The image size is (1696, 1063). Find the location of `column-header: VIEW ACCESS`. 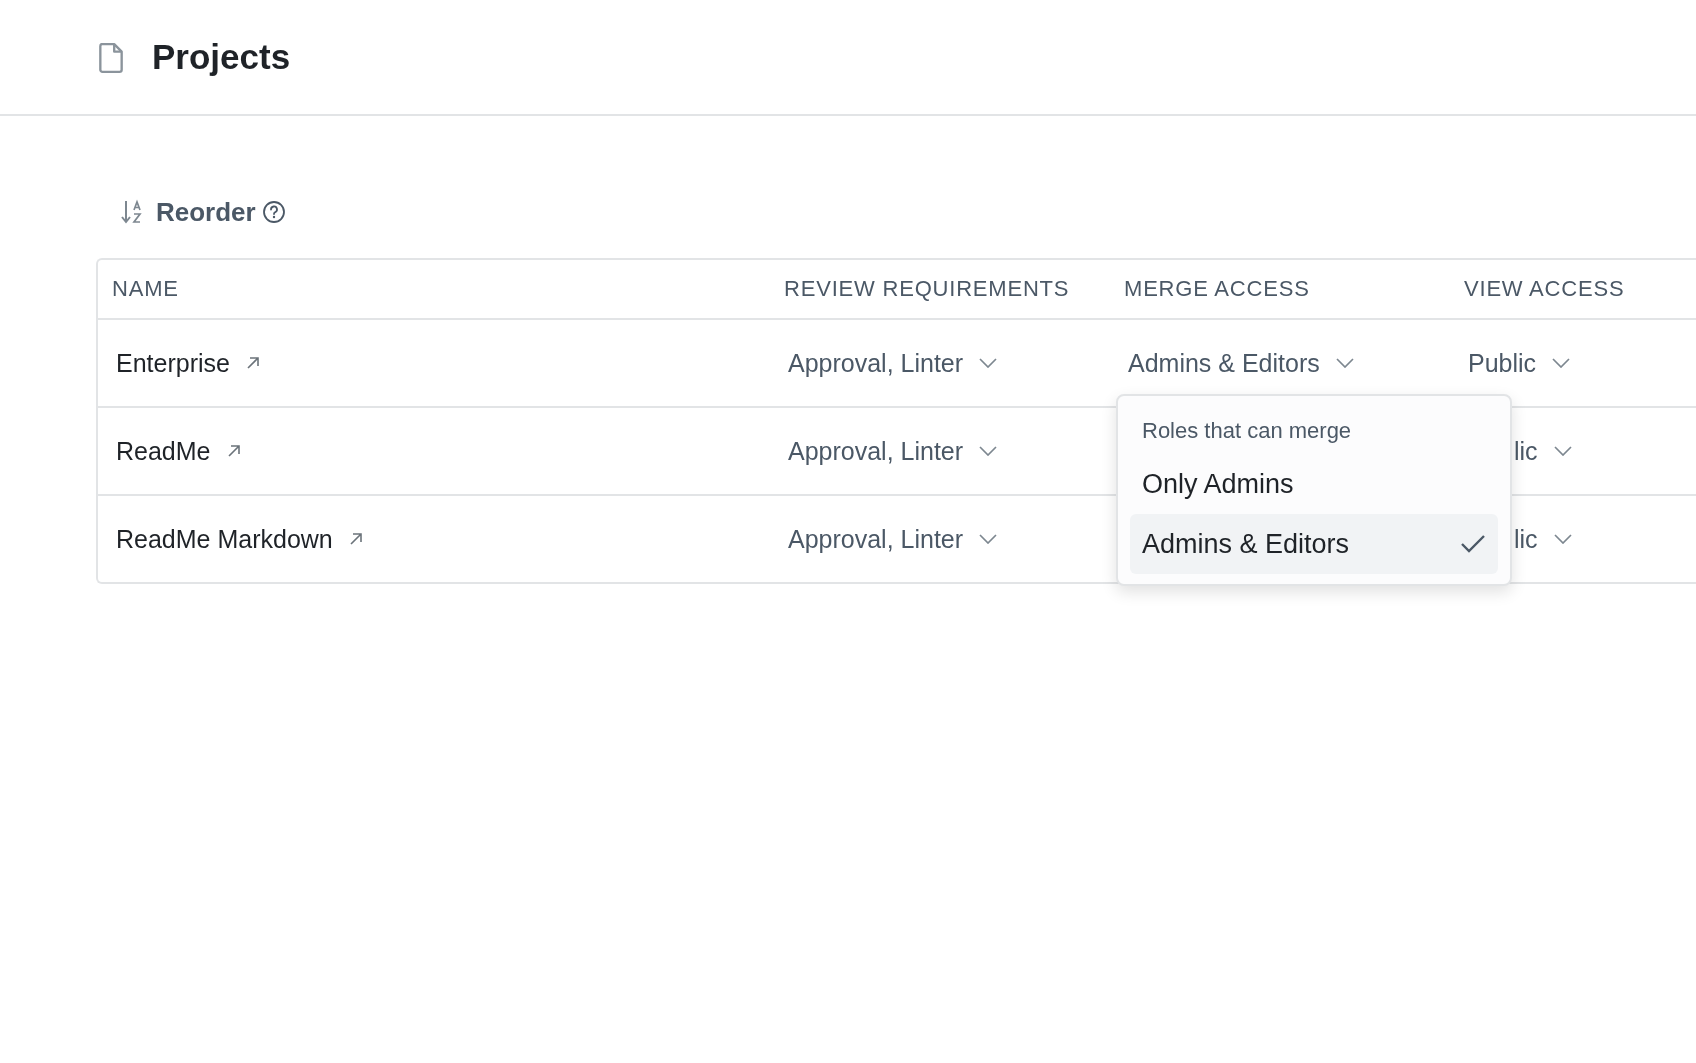

column-header: VIEW ACCESS is located at coordinates (1544, 289).